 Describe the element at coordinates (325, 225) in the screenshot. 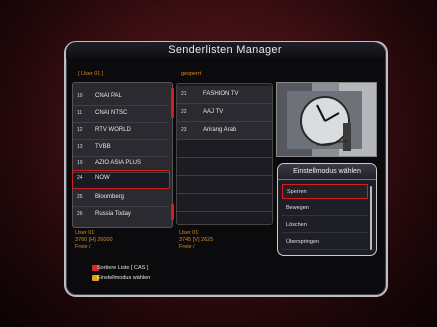

I see `menu-item-loeschen: Löschen` at that location.